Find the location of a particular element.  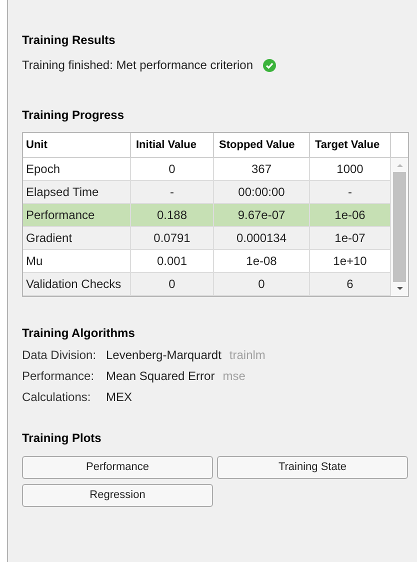

table-row: Gradient 0.0791 0.000134 1e-07 is located at coordinates (207, 238).